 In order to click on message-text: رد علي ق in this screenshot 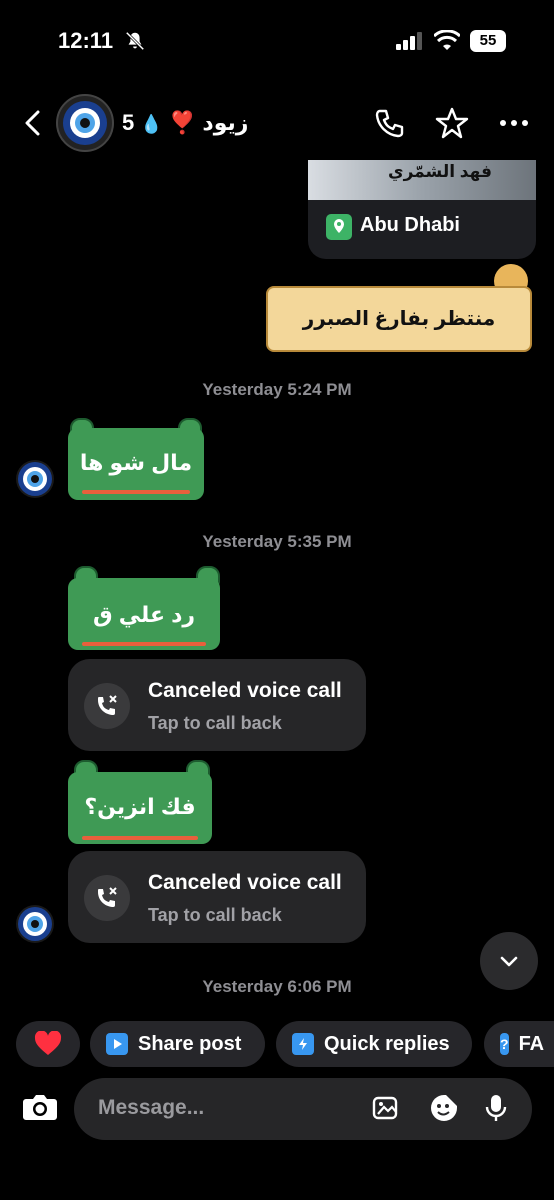, I will do `click(144, 614)`.